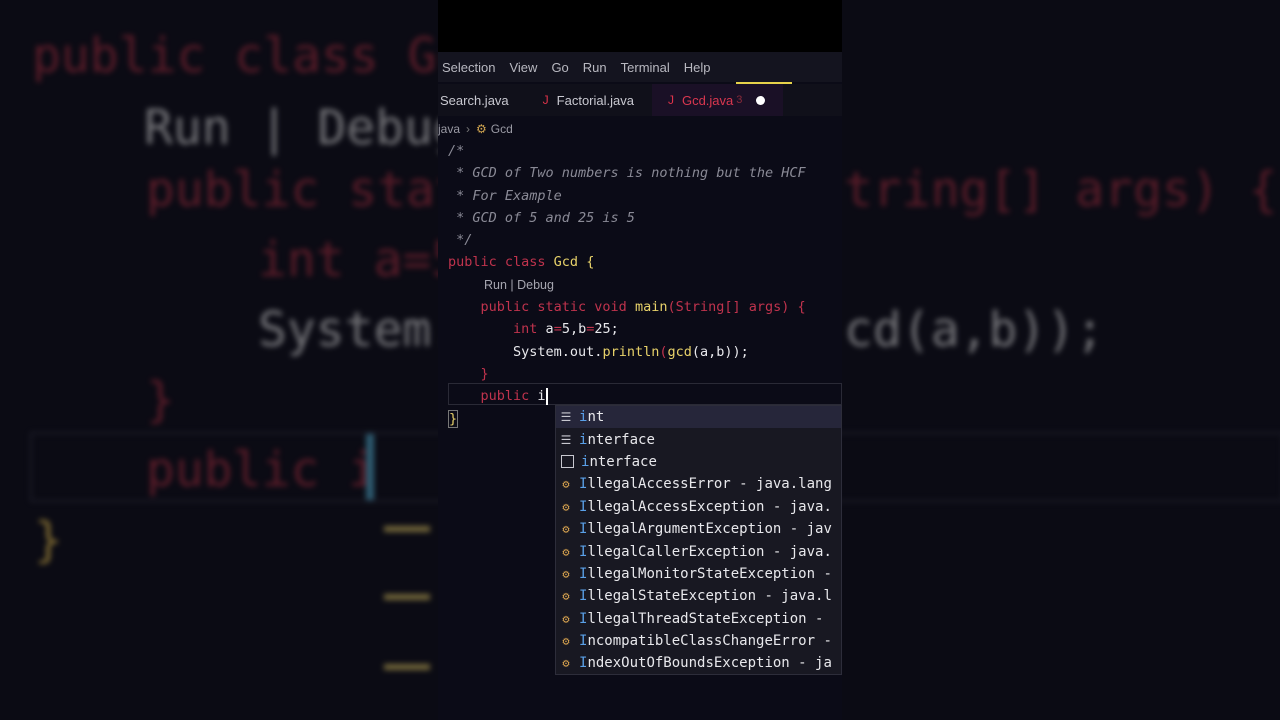 The image size is (1280, 720). Describe the element at coordinates (595, 100) in the screenshot. I see `tab-label: Factorial.java` at that location.